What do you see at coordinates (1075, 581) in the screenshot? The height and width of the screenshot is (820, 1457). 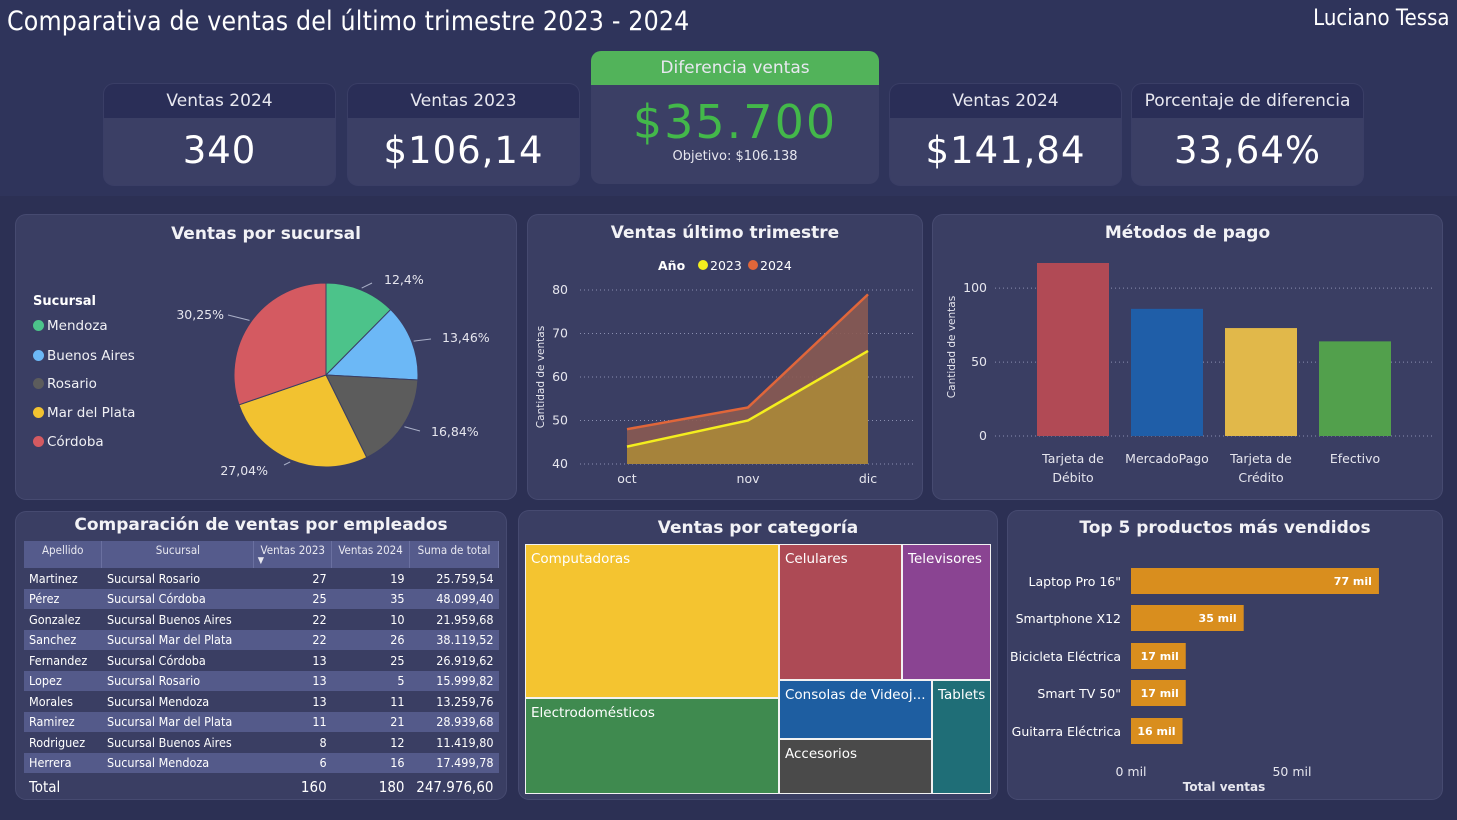 I see `y-tick-label: Laptop Pro 16"` at bounding box center [1075, 581].